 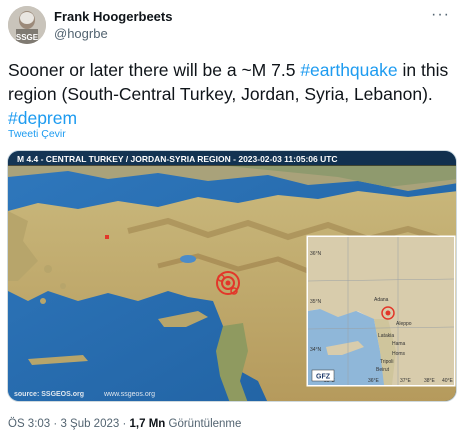 What do you see at coordinates (27, 37) in the screenshot?
I see `avatar-logo-text: SSGE` at bounding box center [27, 37].